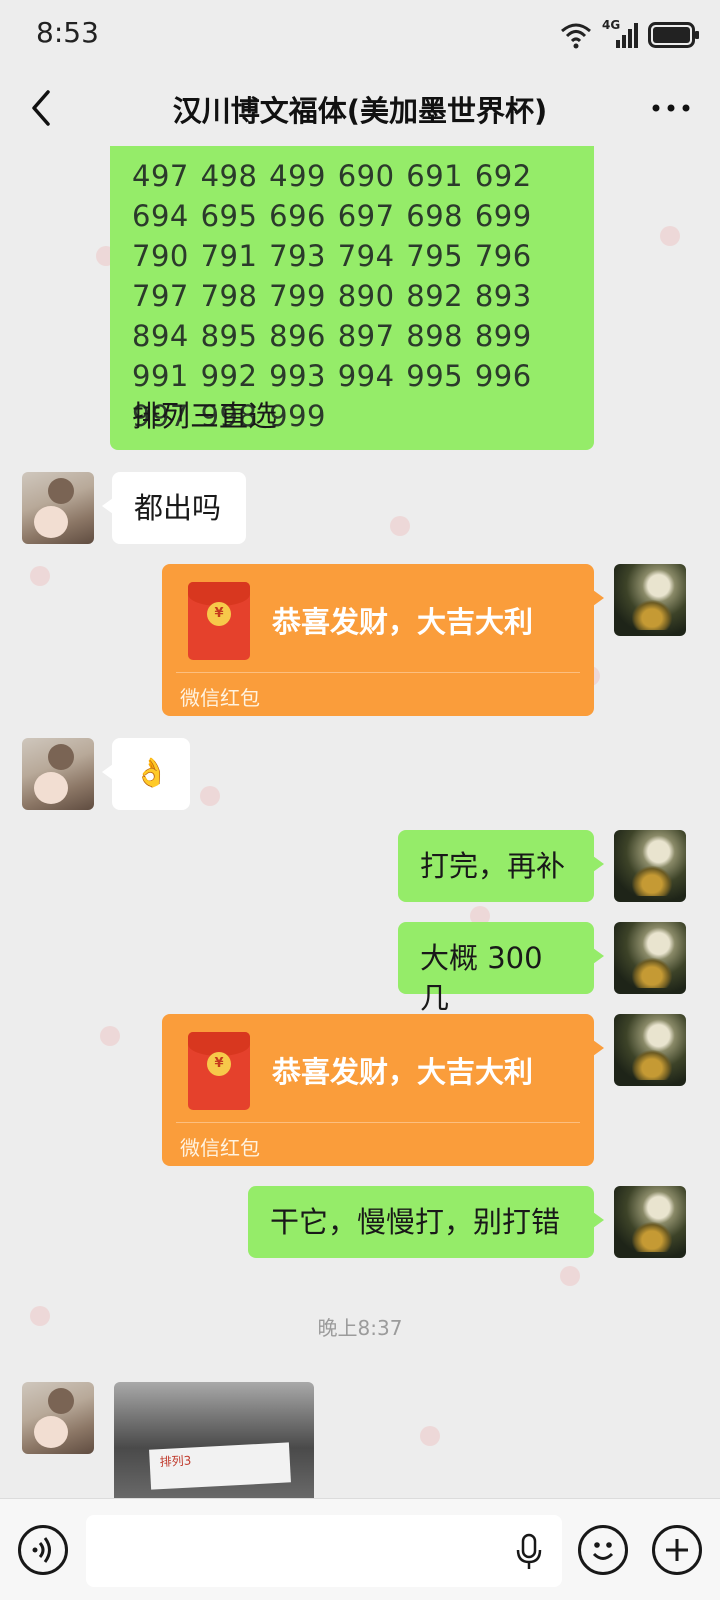 The image size is (720, 1600). Describe the element at coordinates (205, 416) in the screenshot. I see `lottery-type-text: 排列三直选` at that location.